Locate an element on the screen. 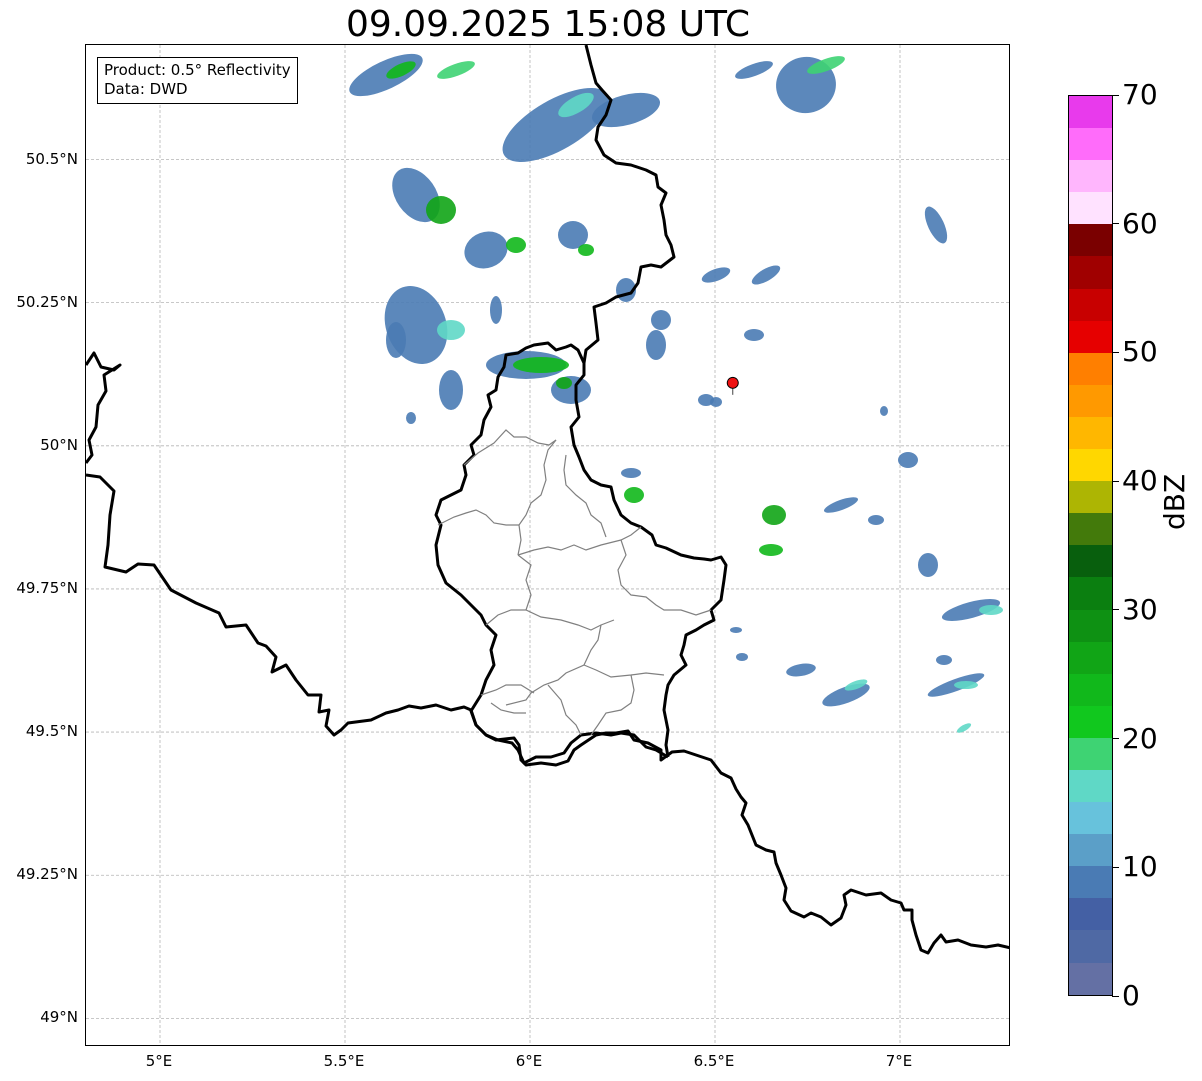 This screenshot has width=1202, height=1081. colorbar-tick-label: 40 is located at coordinates (1140, 481).